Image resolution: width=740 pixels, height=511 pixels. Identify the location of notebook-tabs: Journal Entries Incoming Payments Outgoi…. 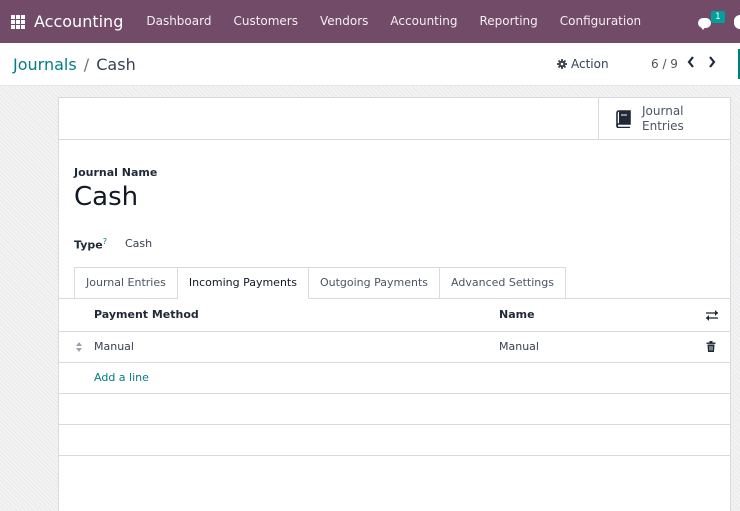
(320, 283).